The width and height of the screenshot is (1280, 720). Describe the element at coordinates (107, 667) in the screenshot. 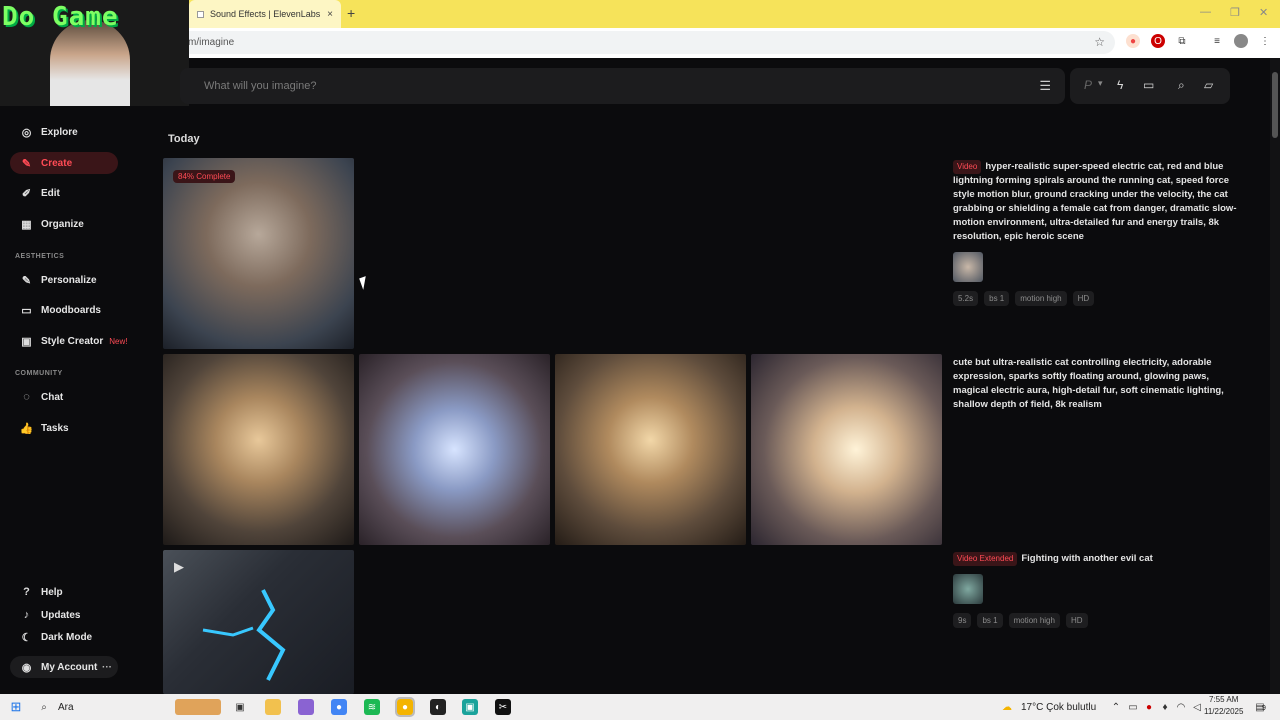

I see `more-options-icon: ···` at that location.